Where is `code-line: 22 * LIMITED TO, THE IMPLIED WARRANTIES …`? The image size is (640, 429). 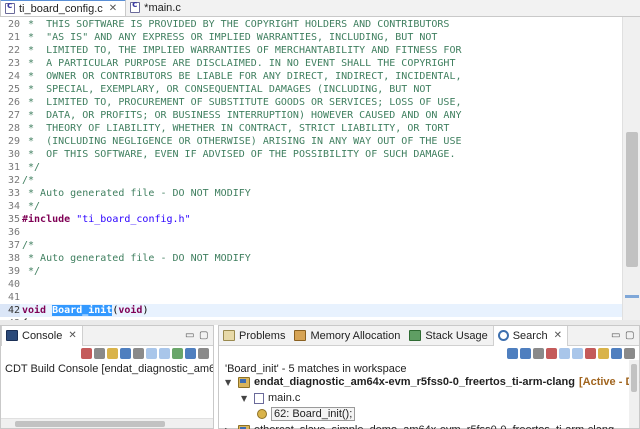 code-line: 22 * LIMITED TO, THE IMPLIED WARRANTIES … is located at coordinates (311, 50).